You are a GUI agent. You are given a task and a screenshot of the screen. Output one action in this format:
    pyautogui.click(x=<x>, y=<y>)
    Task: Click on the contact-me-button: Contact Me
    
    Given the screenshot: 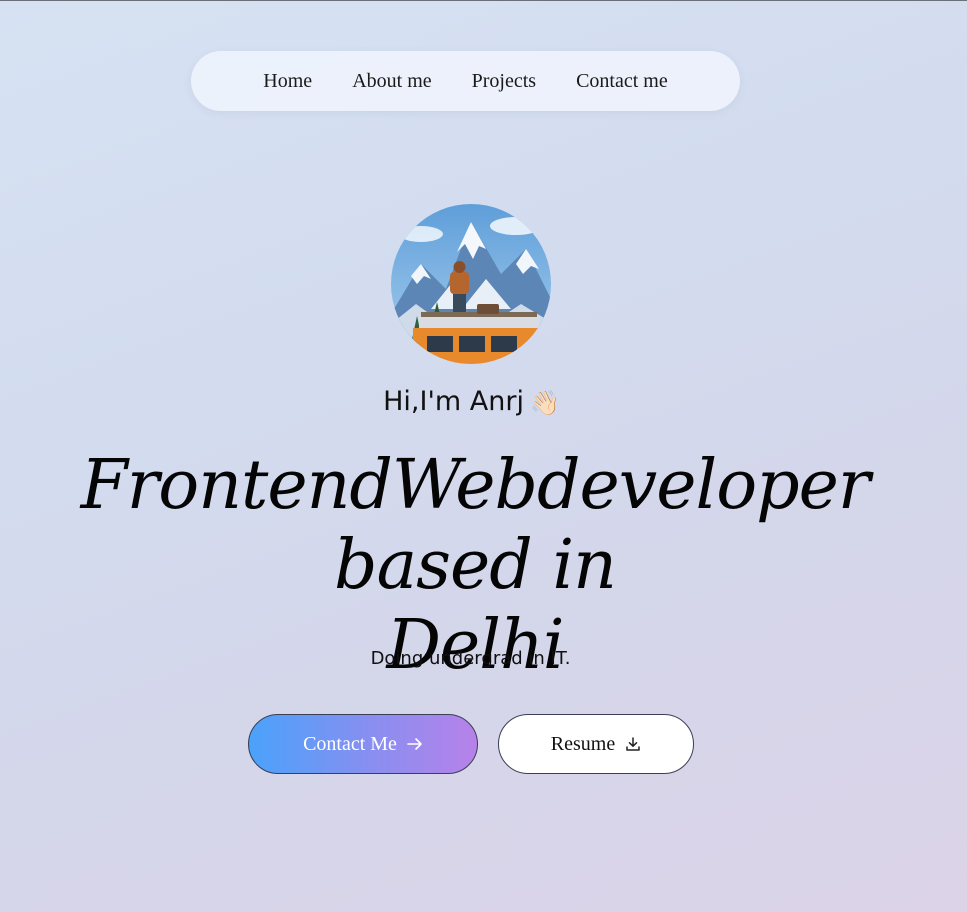 What is the action you would take?
    pyautogui.click(x=363, y=744)
    